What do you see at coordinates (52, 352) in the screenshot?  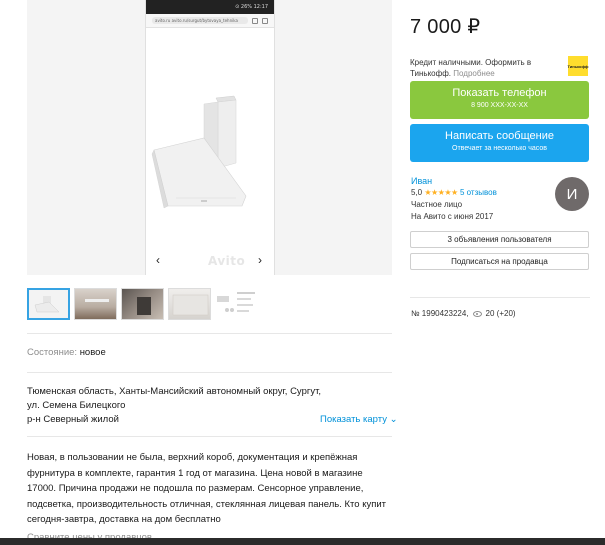 I see `condition-label: Состояние:` at bounding box center [52, 352].